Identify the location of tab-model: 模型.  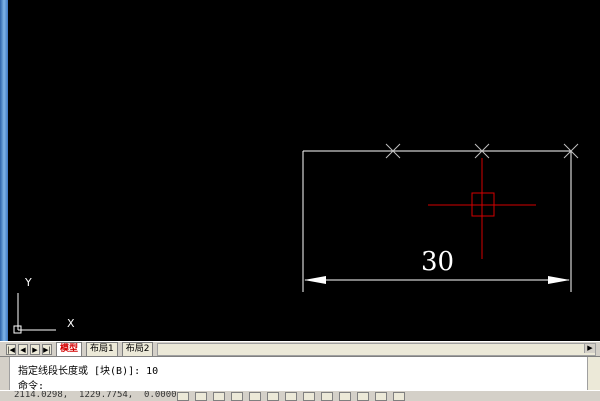
(69, 349).